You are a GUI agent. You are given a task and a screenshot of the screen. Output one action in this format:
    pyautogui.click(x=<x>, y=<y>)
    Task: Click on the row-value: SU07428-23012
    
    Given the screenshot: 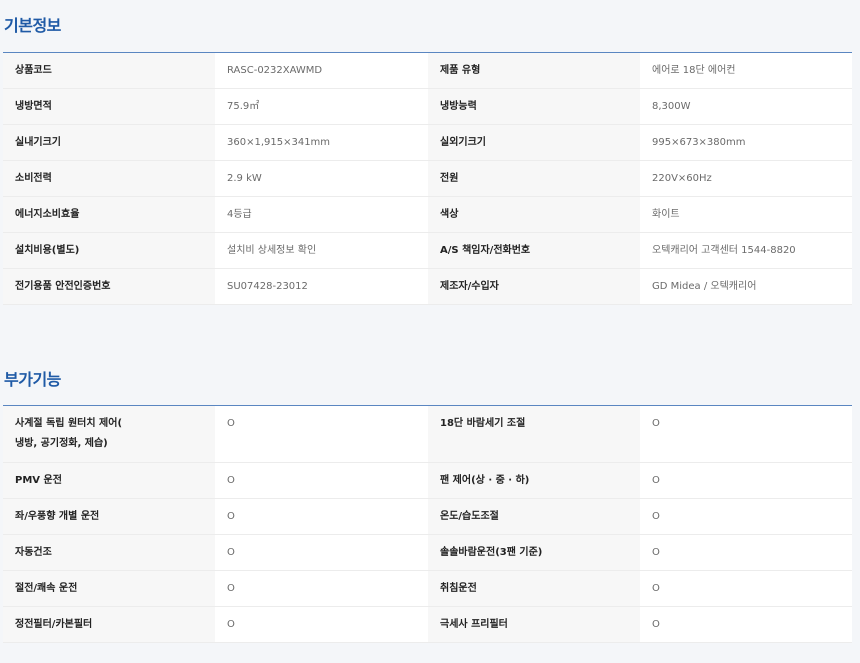 What is the action you would take?
    pyautogui.click(x=321, y=286)
    